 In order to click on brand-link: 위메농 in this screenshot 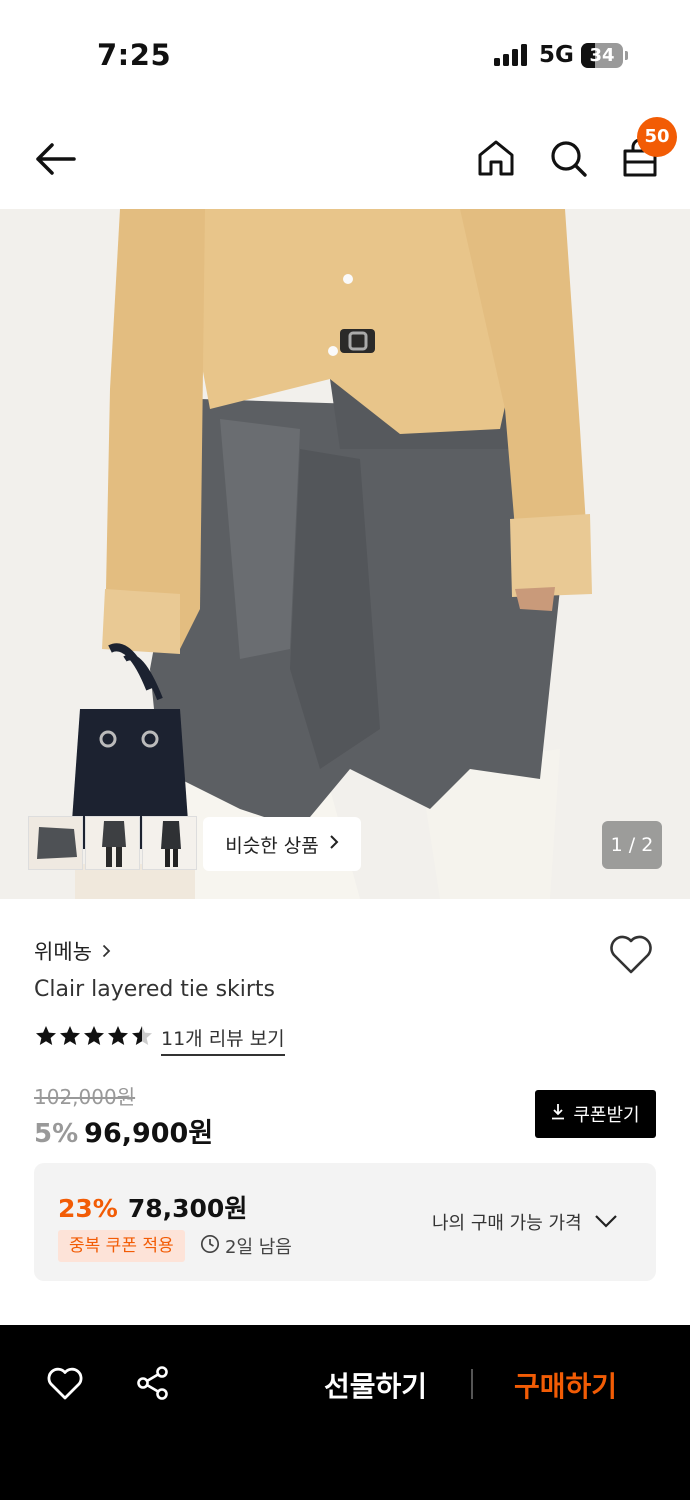, I will do `click(72, 951)`.